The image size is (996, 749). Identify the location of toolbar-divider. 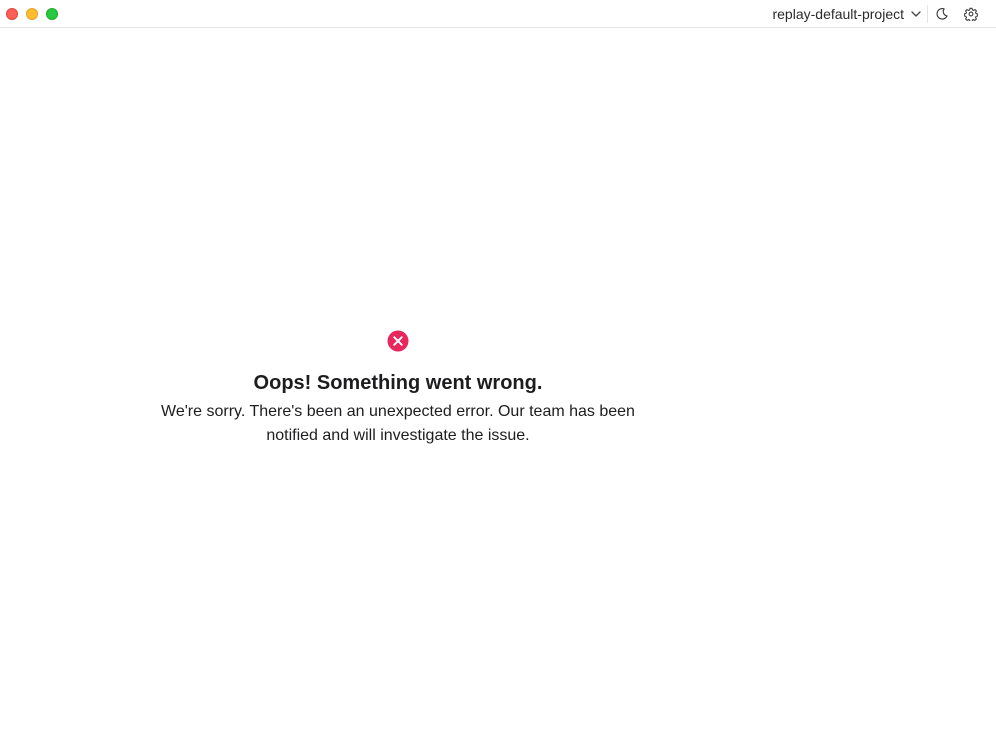
(927, 14).